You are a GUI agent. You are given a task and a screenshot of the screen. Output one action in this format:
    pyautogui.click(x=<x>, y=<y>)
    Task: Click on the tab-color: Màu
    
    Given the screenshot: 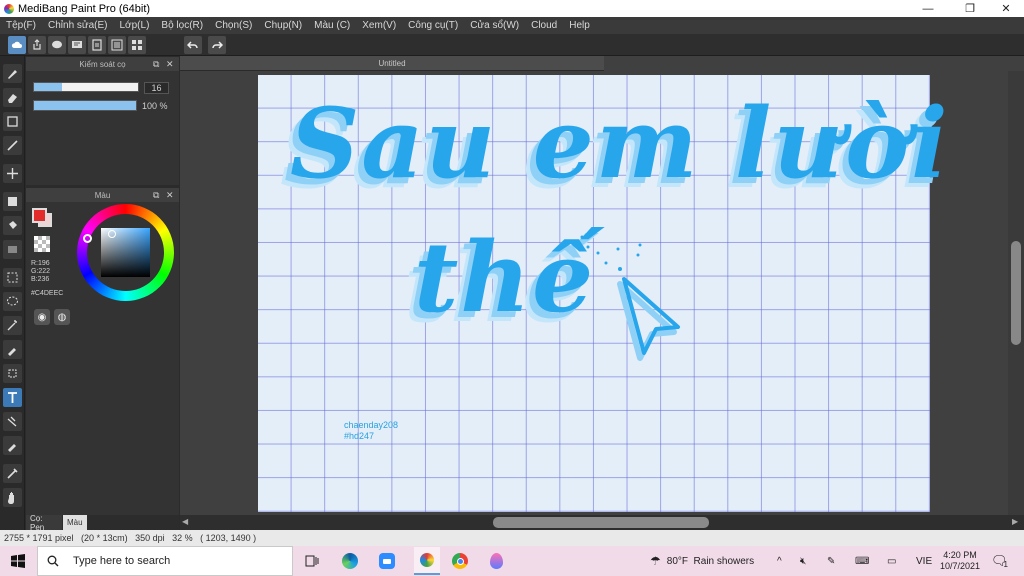 What is the action you would take?
    pyautogui.click(x=75, y=522)
    